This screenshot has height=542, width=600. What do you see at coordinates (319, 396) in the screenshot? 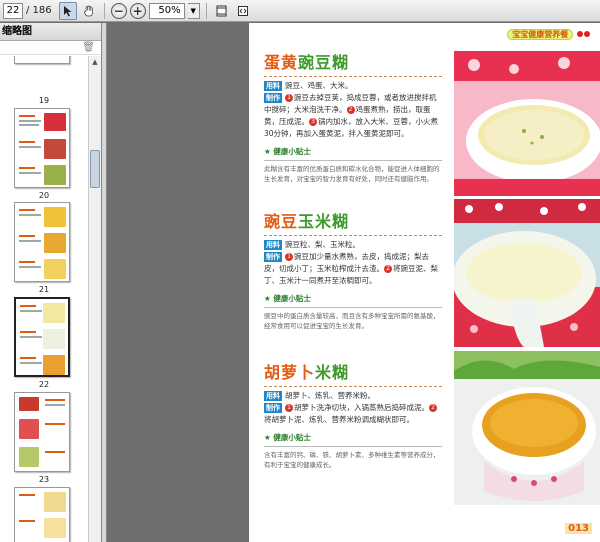
I see `ingredients-row: 用料 胡萝卜、炼乳、营养米粉。` at bounding box center [319, 396].